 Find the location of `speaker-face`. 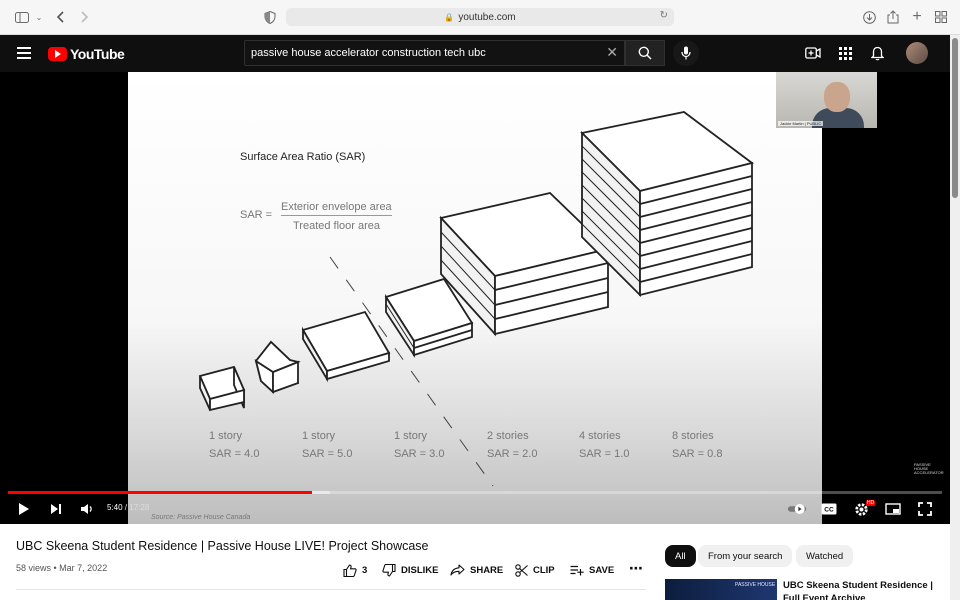

speaker-face is located at coordinates (837, 97).